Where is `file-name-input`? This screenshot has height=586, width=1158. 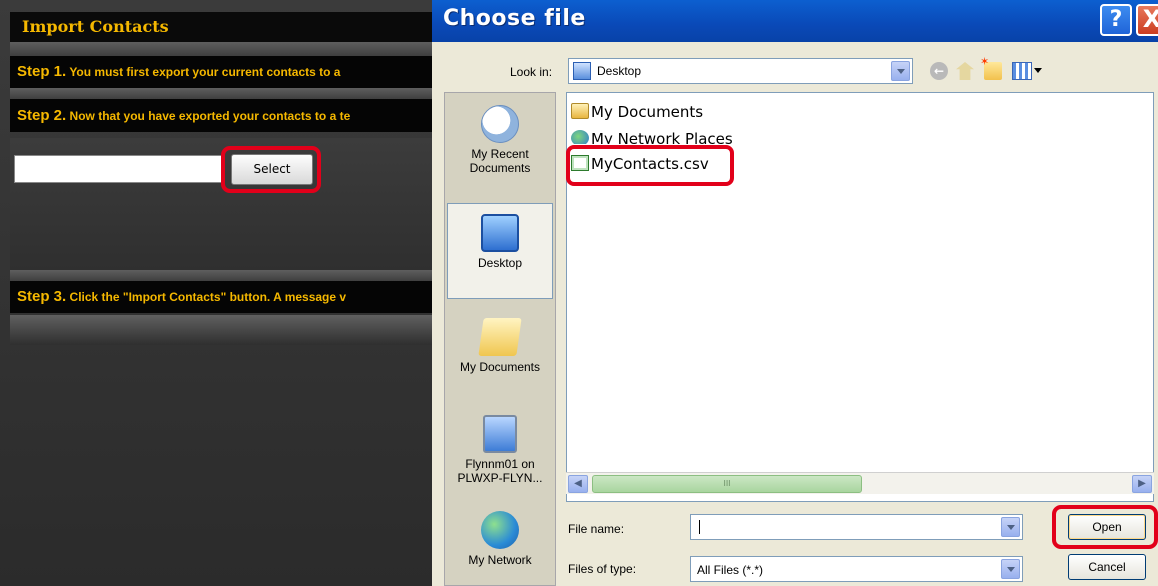
file-name-input is located at coordinates (856, 527).